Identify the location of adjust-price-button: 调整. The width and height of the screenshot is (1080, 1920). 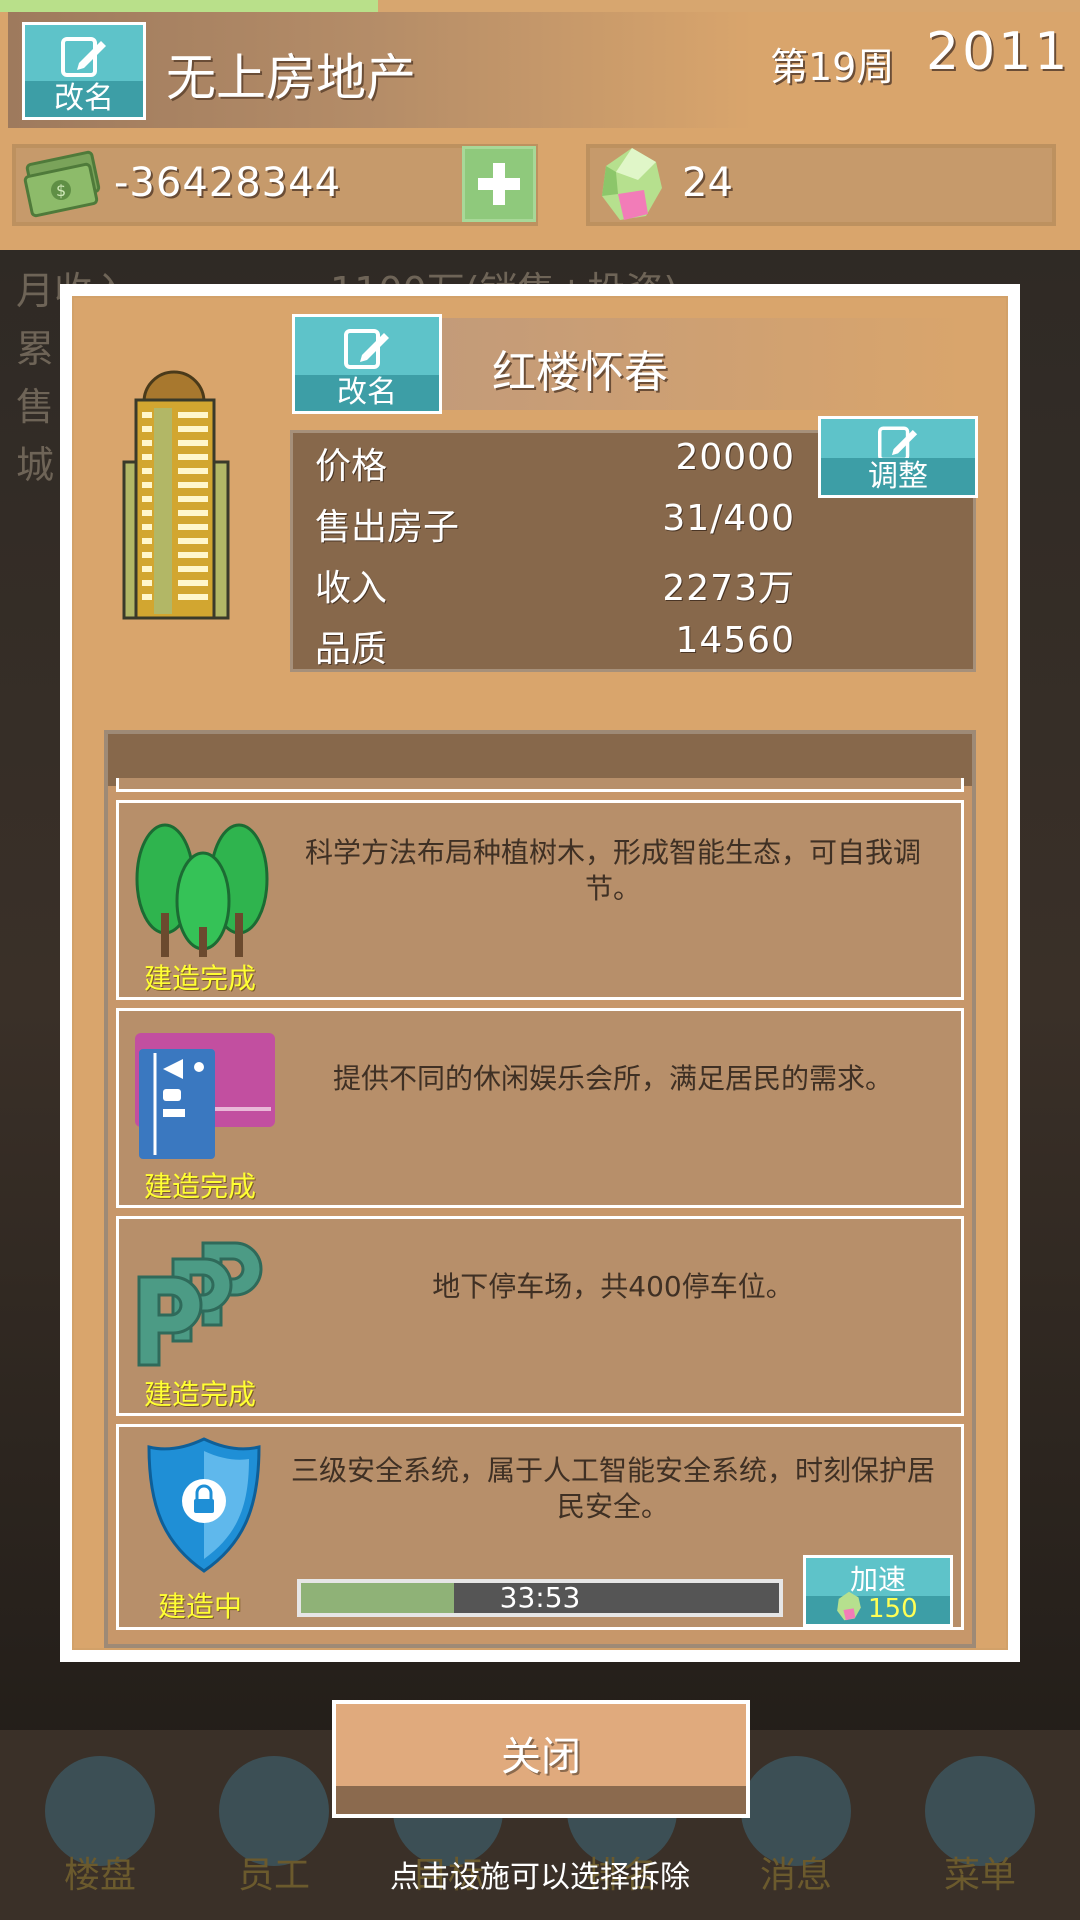
(898, 457).